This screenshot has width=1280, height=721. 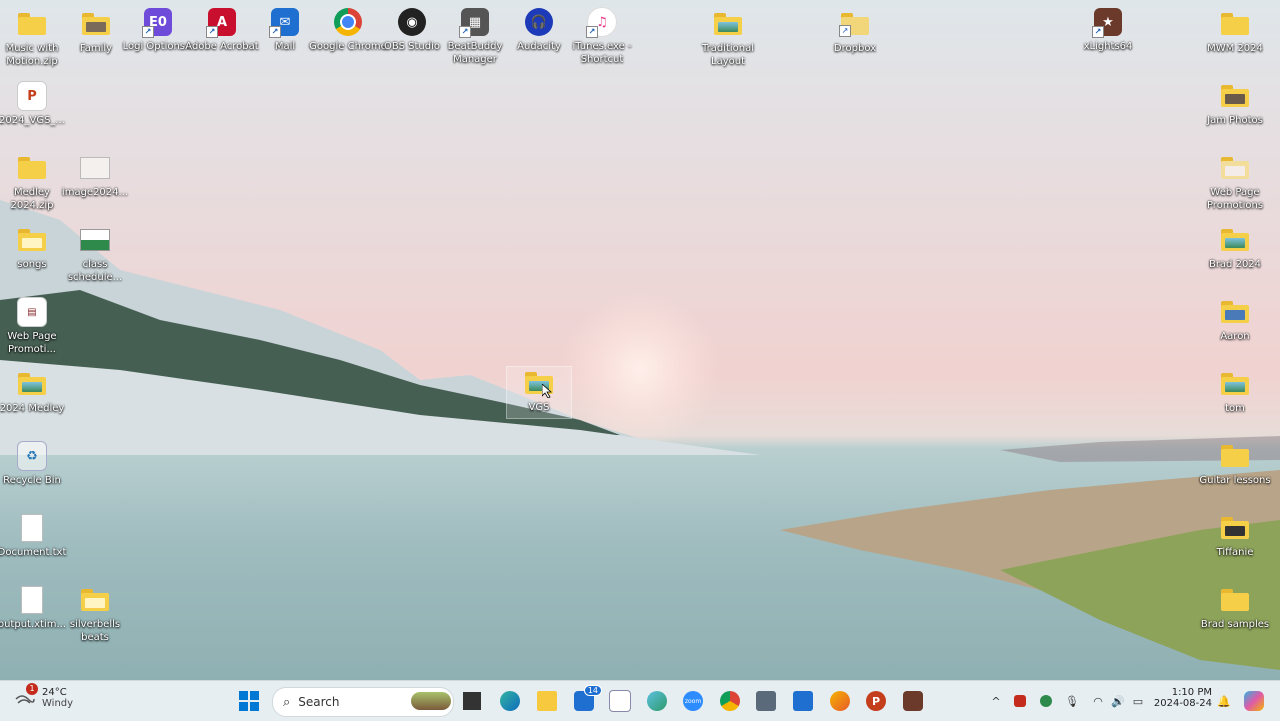 What do you see at coordinates (58, 703) in the screenshot?
I see `weather-desc: Windy` at bounding box center [58, 703].